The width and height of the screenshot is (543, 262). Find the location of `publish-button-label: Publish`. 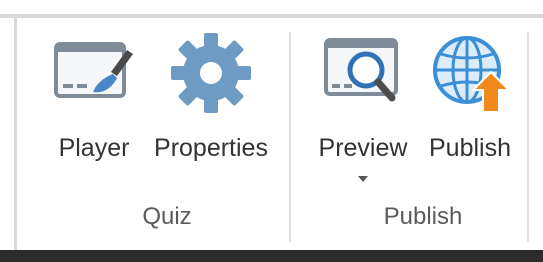

publish-button-label: Publish is located at coordinates (470, 148).